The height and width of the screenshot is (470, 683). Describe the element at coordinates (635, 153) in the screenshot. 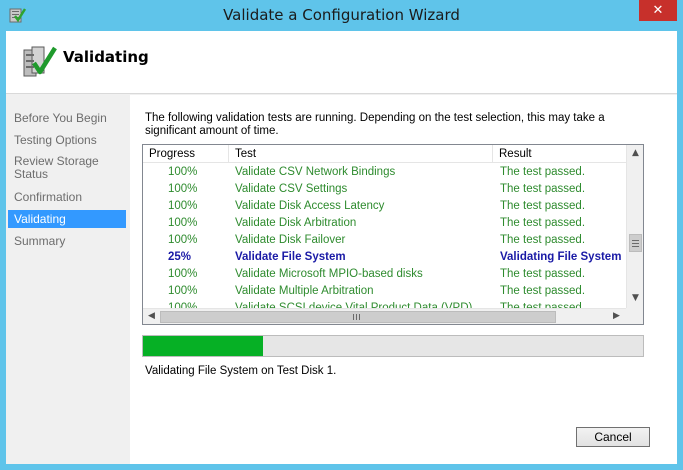

I see `scroll-up-icon: ▲` at that location.